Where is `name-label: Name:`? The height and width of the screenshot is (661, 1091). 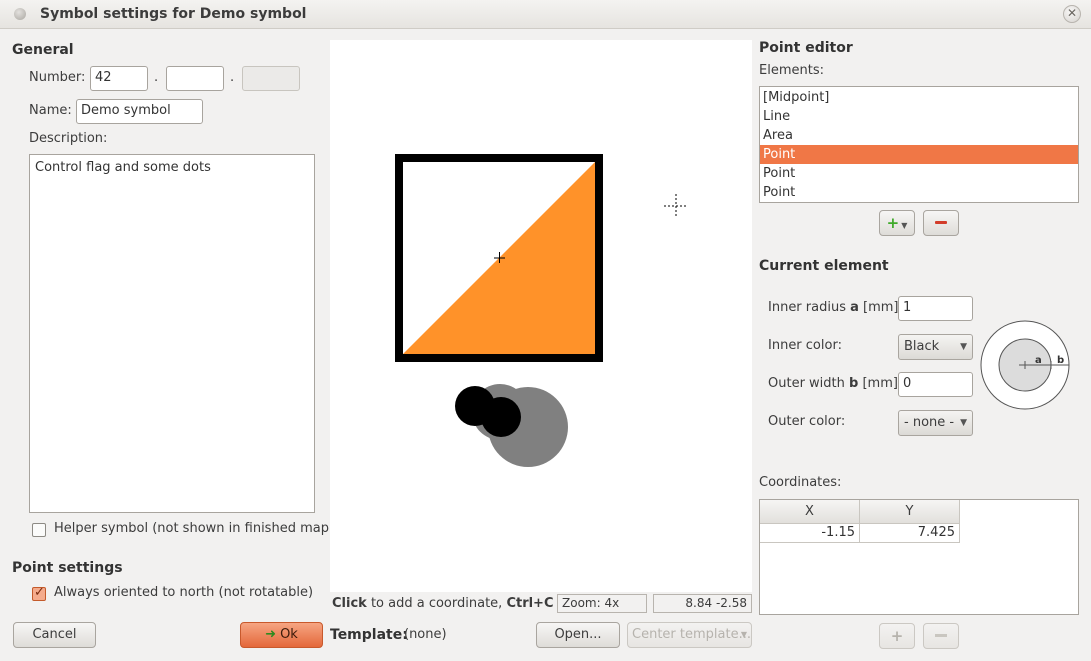 name-label: Name: is located at coordinates (50, 110).